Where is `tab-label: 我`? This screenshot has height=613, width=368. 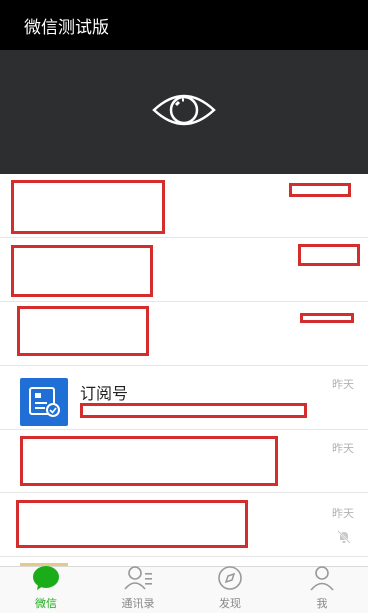
tab-label: 我 is located at coordinates (322, 603).